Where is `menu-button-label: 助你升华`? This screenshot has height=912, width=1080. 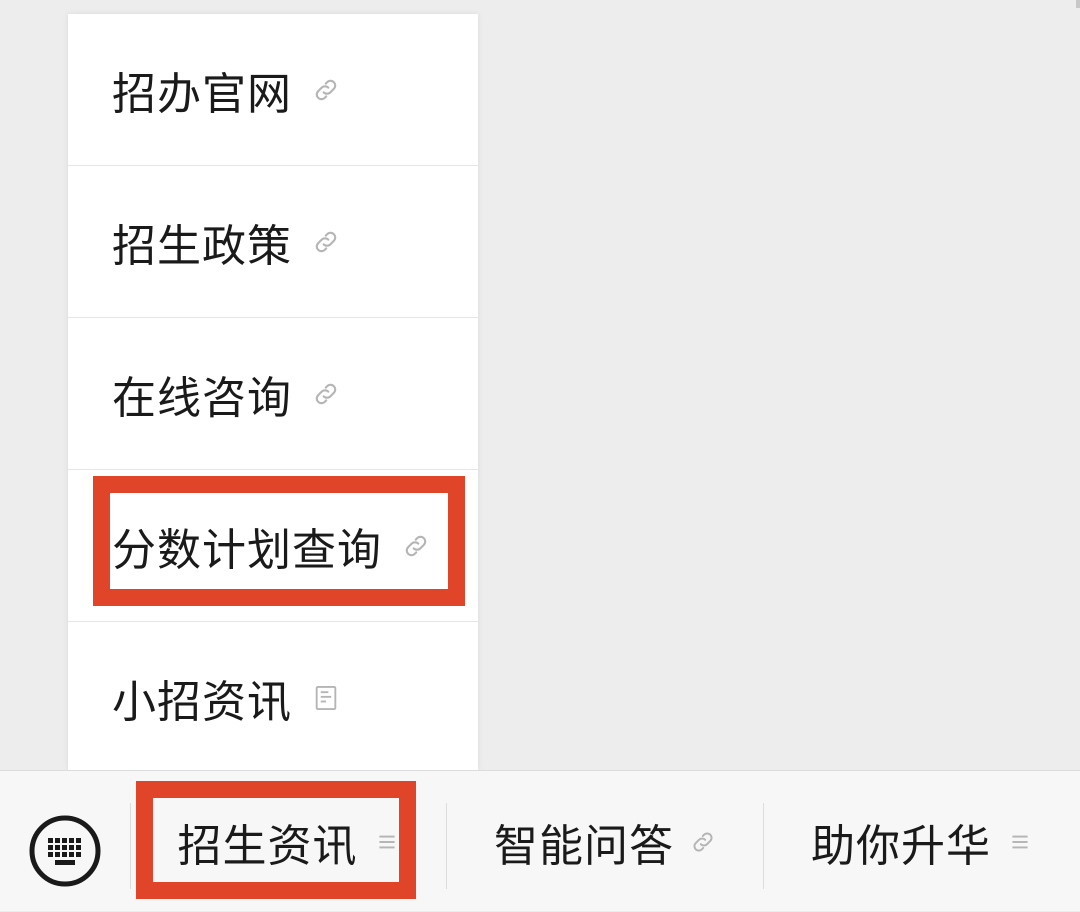
menu-button-label: 助你升华 is located at coordinates (901, 846).